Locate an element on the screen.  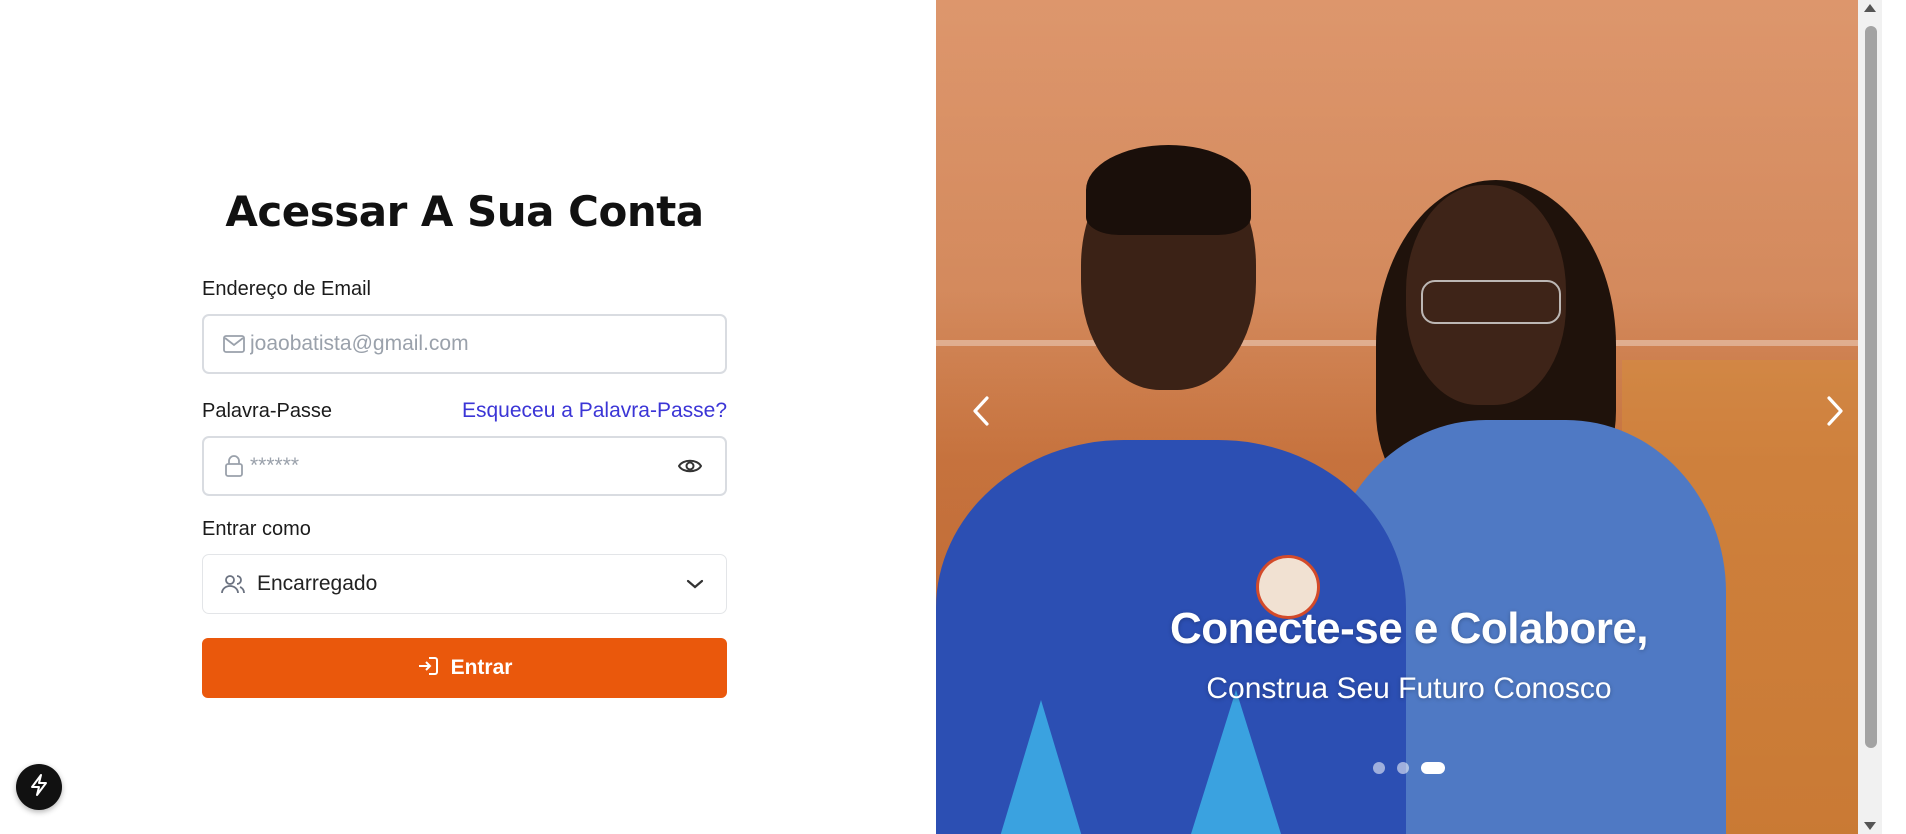
bolt-badge is located at coordinates (39, 787).